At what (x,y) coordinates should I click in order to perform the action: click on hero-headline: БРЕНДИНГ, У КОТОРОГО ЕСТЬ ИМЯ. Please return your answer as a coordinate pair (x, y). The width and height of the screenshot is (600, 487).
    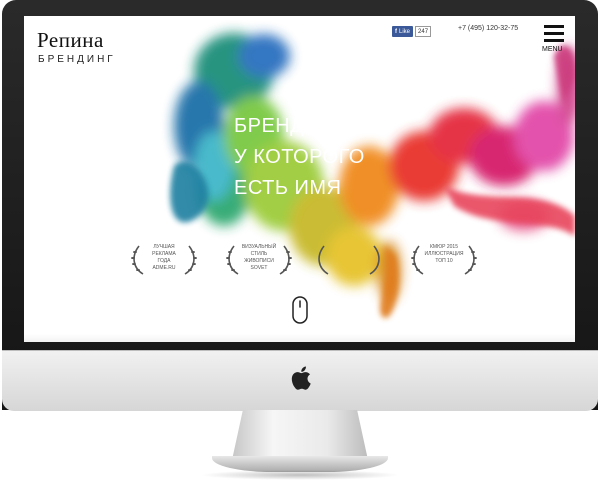
    Looking at the image, I should click on (334, 157).